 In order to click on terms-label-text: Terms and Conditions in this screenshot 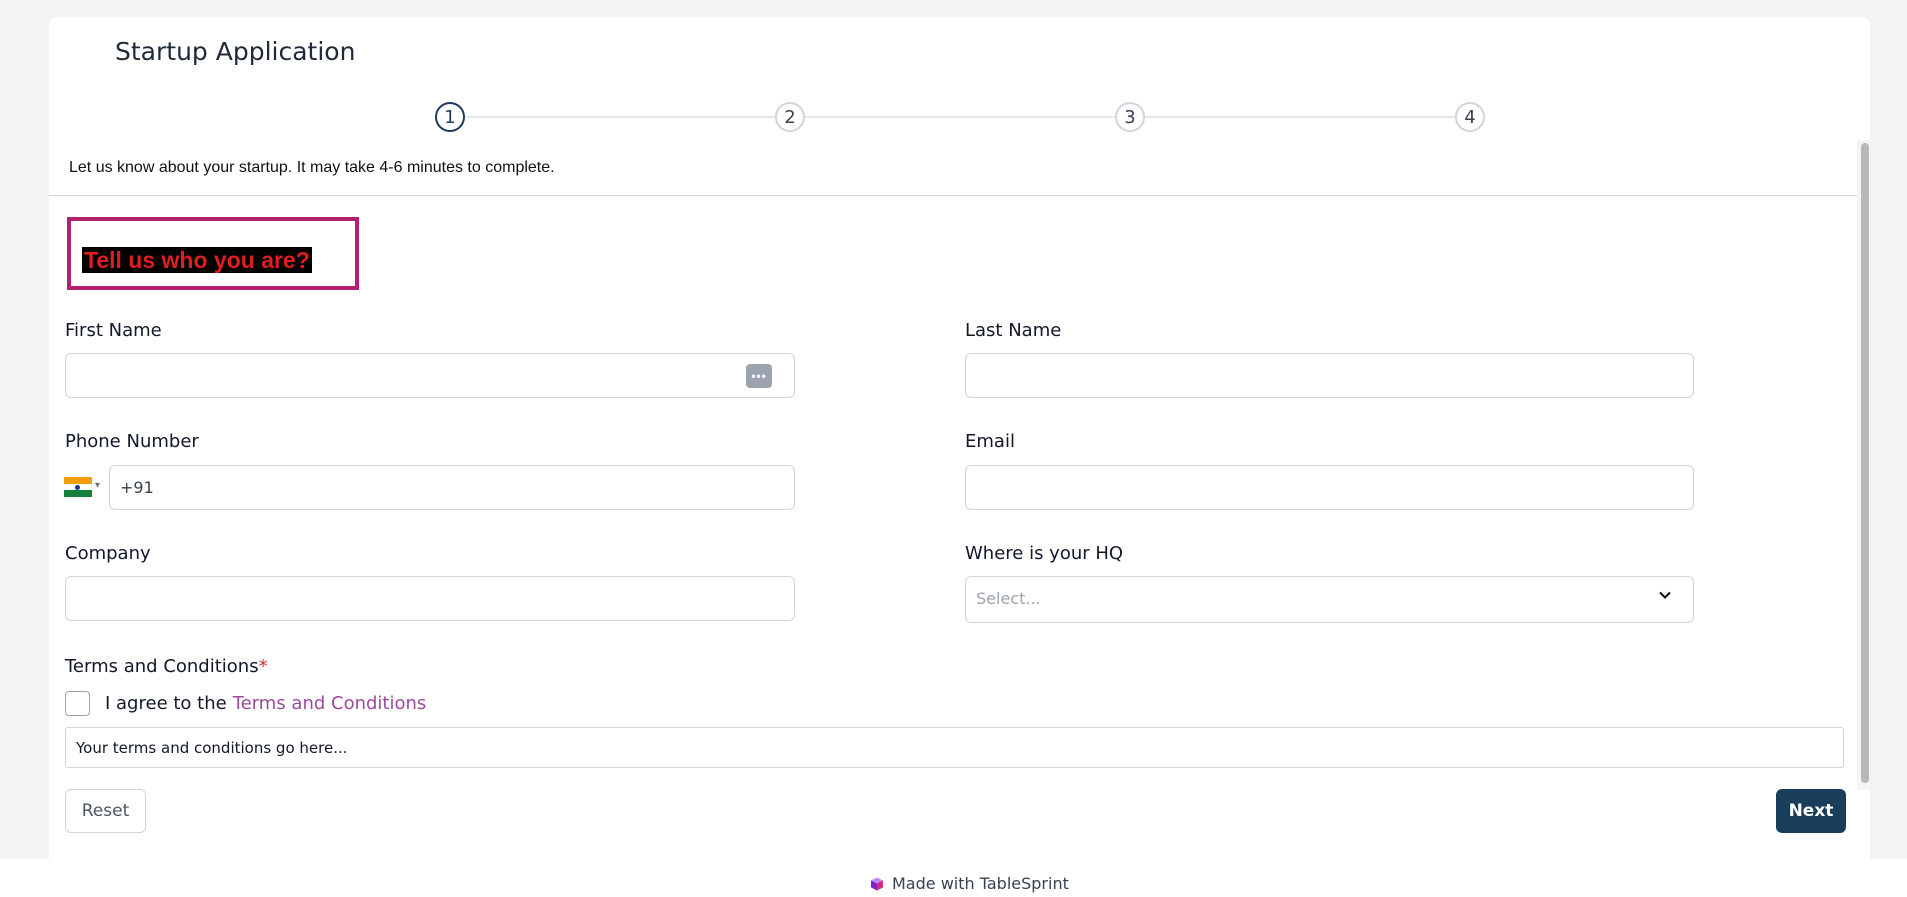, I will do `click(162, 666)`.